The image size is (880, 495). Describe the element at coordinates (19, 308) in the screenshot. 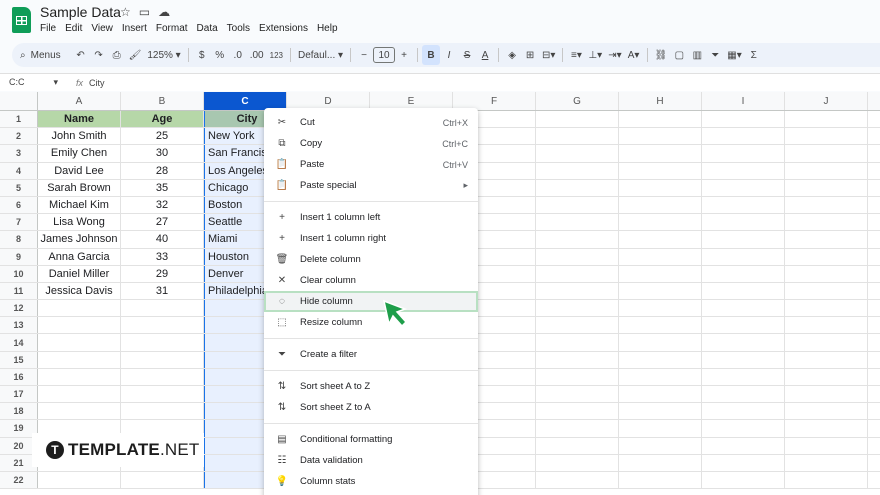

I see `row-header: 12` at that location.